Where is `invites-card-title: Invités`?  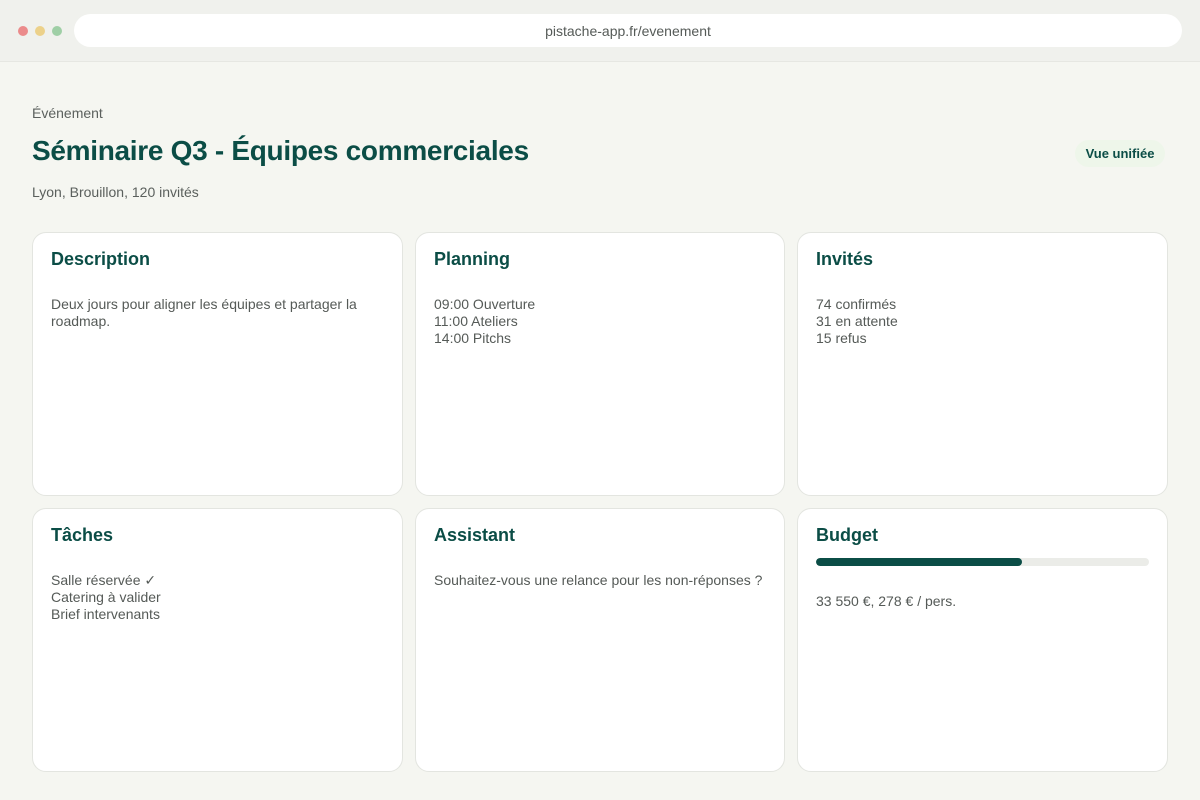
invites-card-title: Invités is located at coordinates (845, 259).